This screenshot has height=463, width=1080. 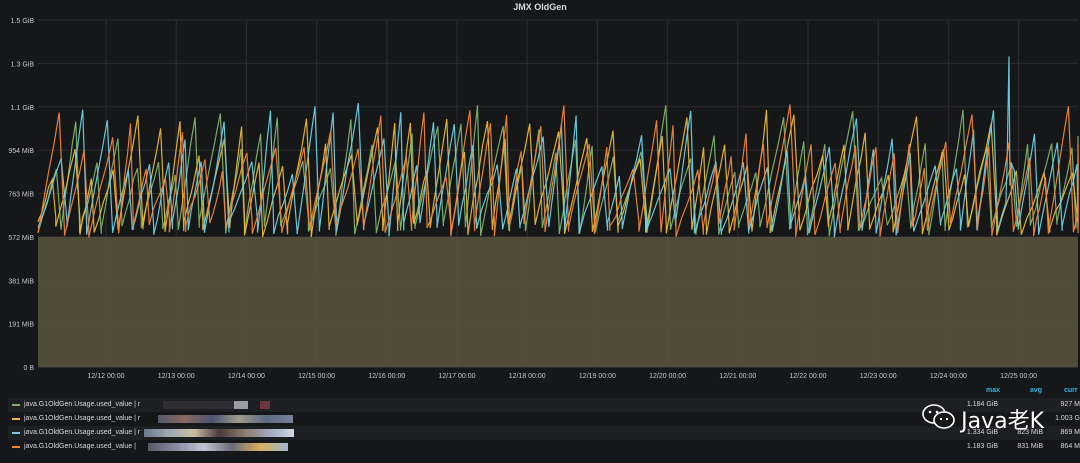 I want to click on x-tick-label: 12/17 00:00, so click(x=457, y=376).